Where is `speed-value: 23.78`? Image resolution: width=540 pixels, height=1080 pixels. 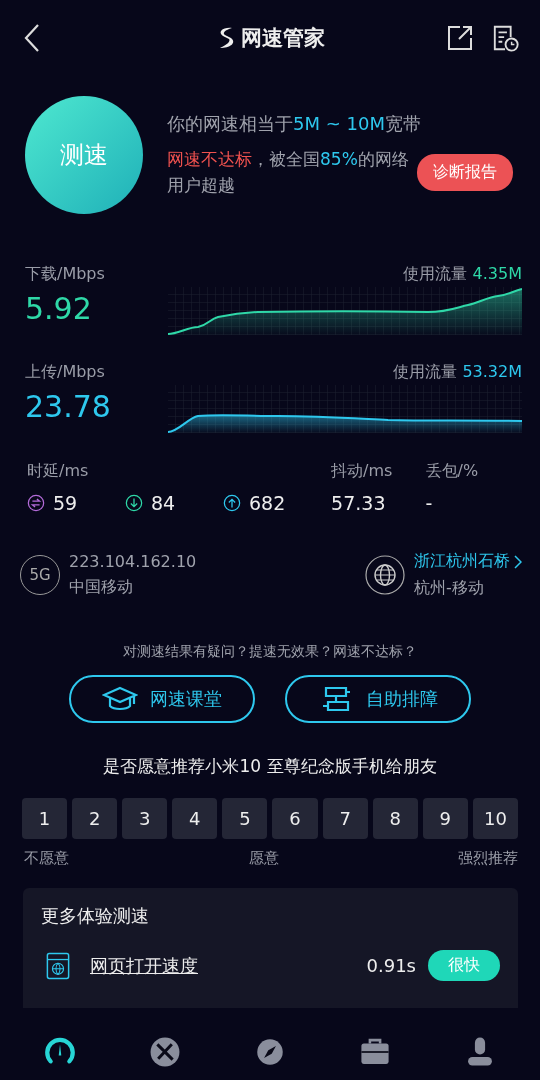
speed-value: 23.78 is located at coordinates (68, 406).